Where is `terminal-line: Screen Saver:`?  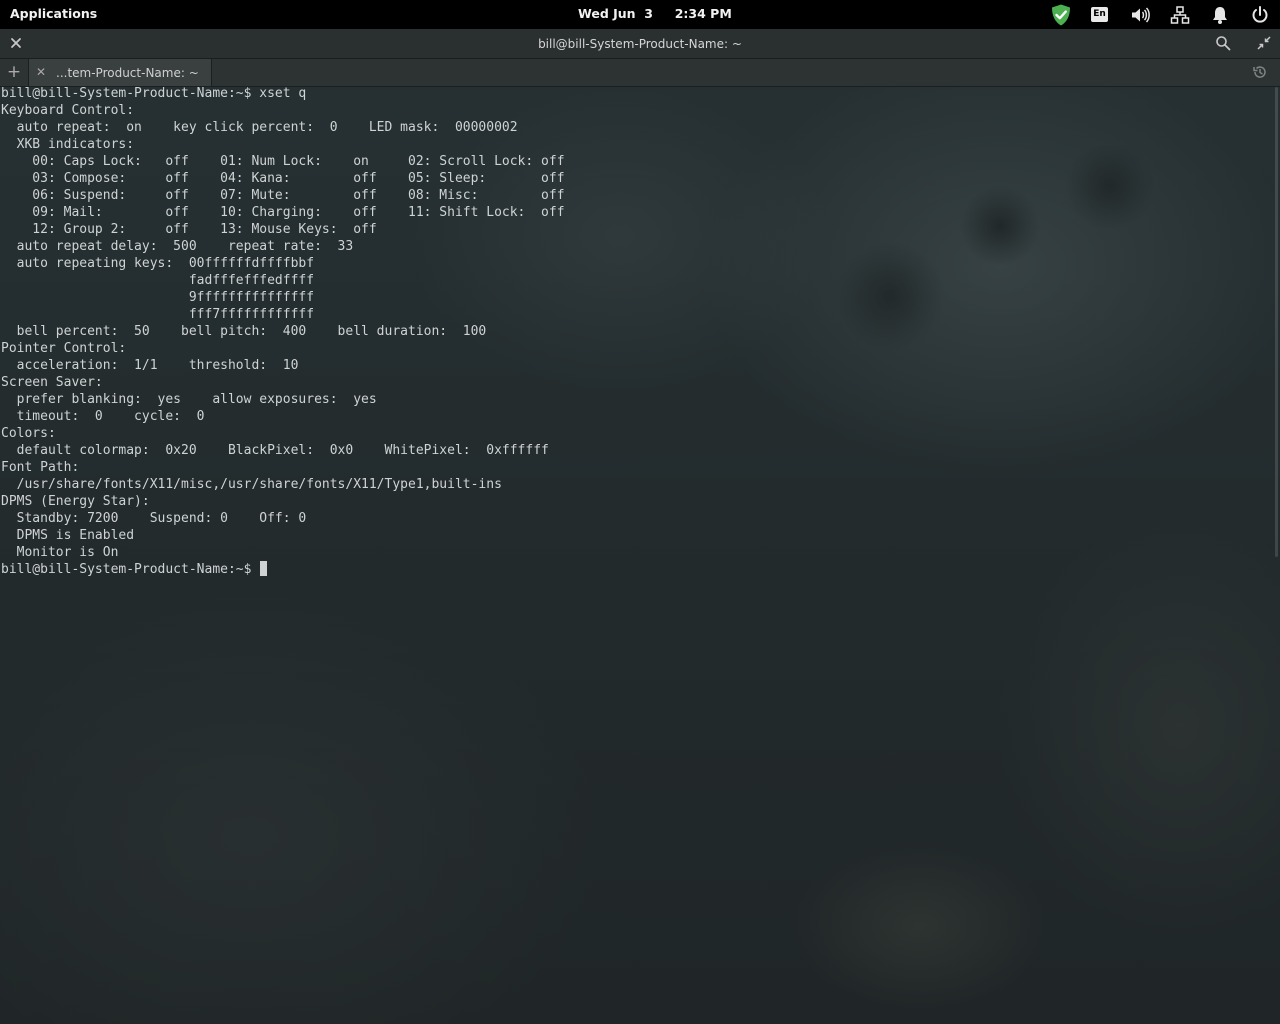
terminal-line: Screen Saver: is located at coordinates (52, 382).